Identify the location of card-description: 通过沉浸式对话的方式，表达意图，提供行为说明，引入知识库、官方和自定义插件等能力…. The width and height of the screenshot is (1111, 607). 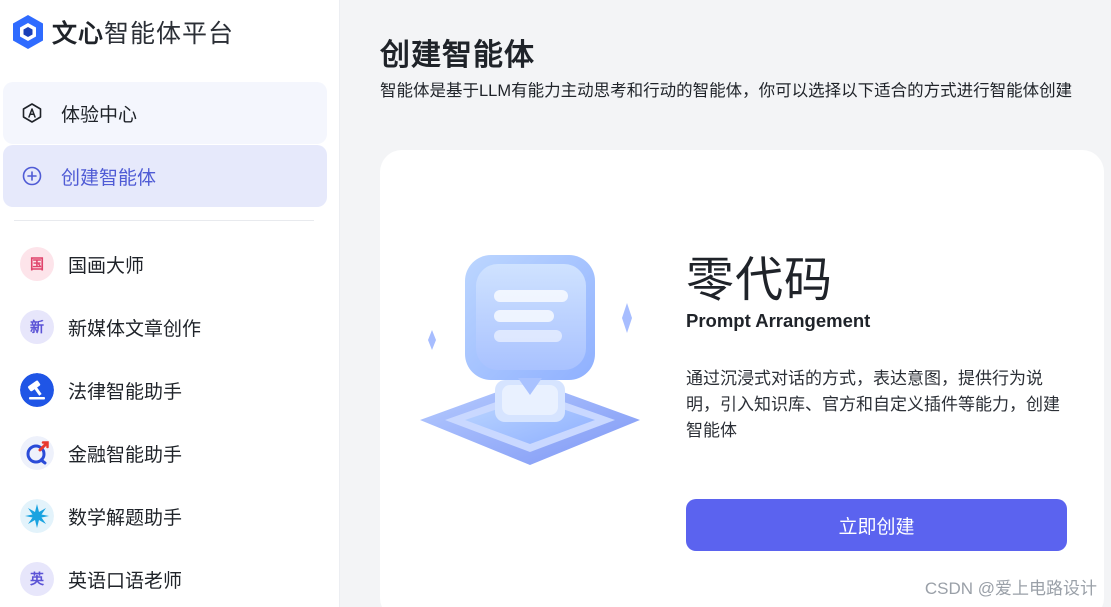
(873, 404).